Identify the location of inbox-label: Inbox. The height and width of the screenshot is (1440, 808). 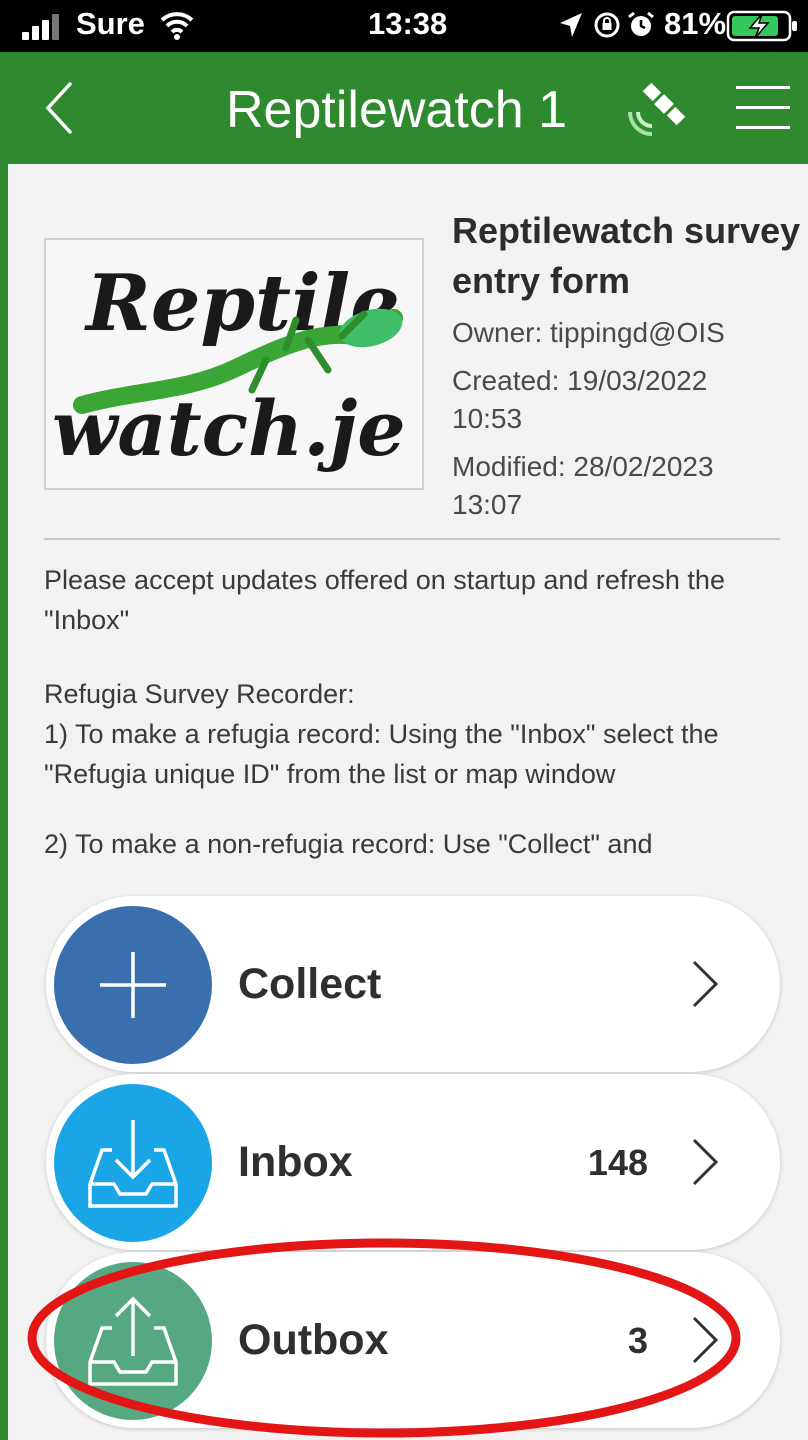
(295, 1162).